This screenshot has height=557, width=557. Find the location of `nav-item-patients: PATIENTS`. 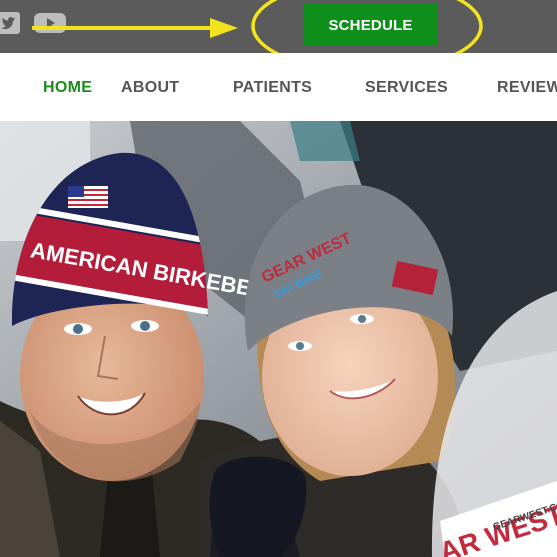

nav-item-patients: PATIENTS is located at coordinates (272, 88).